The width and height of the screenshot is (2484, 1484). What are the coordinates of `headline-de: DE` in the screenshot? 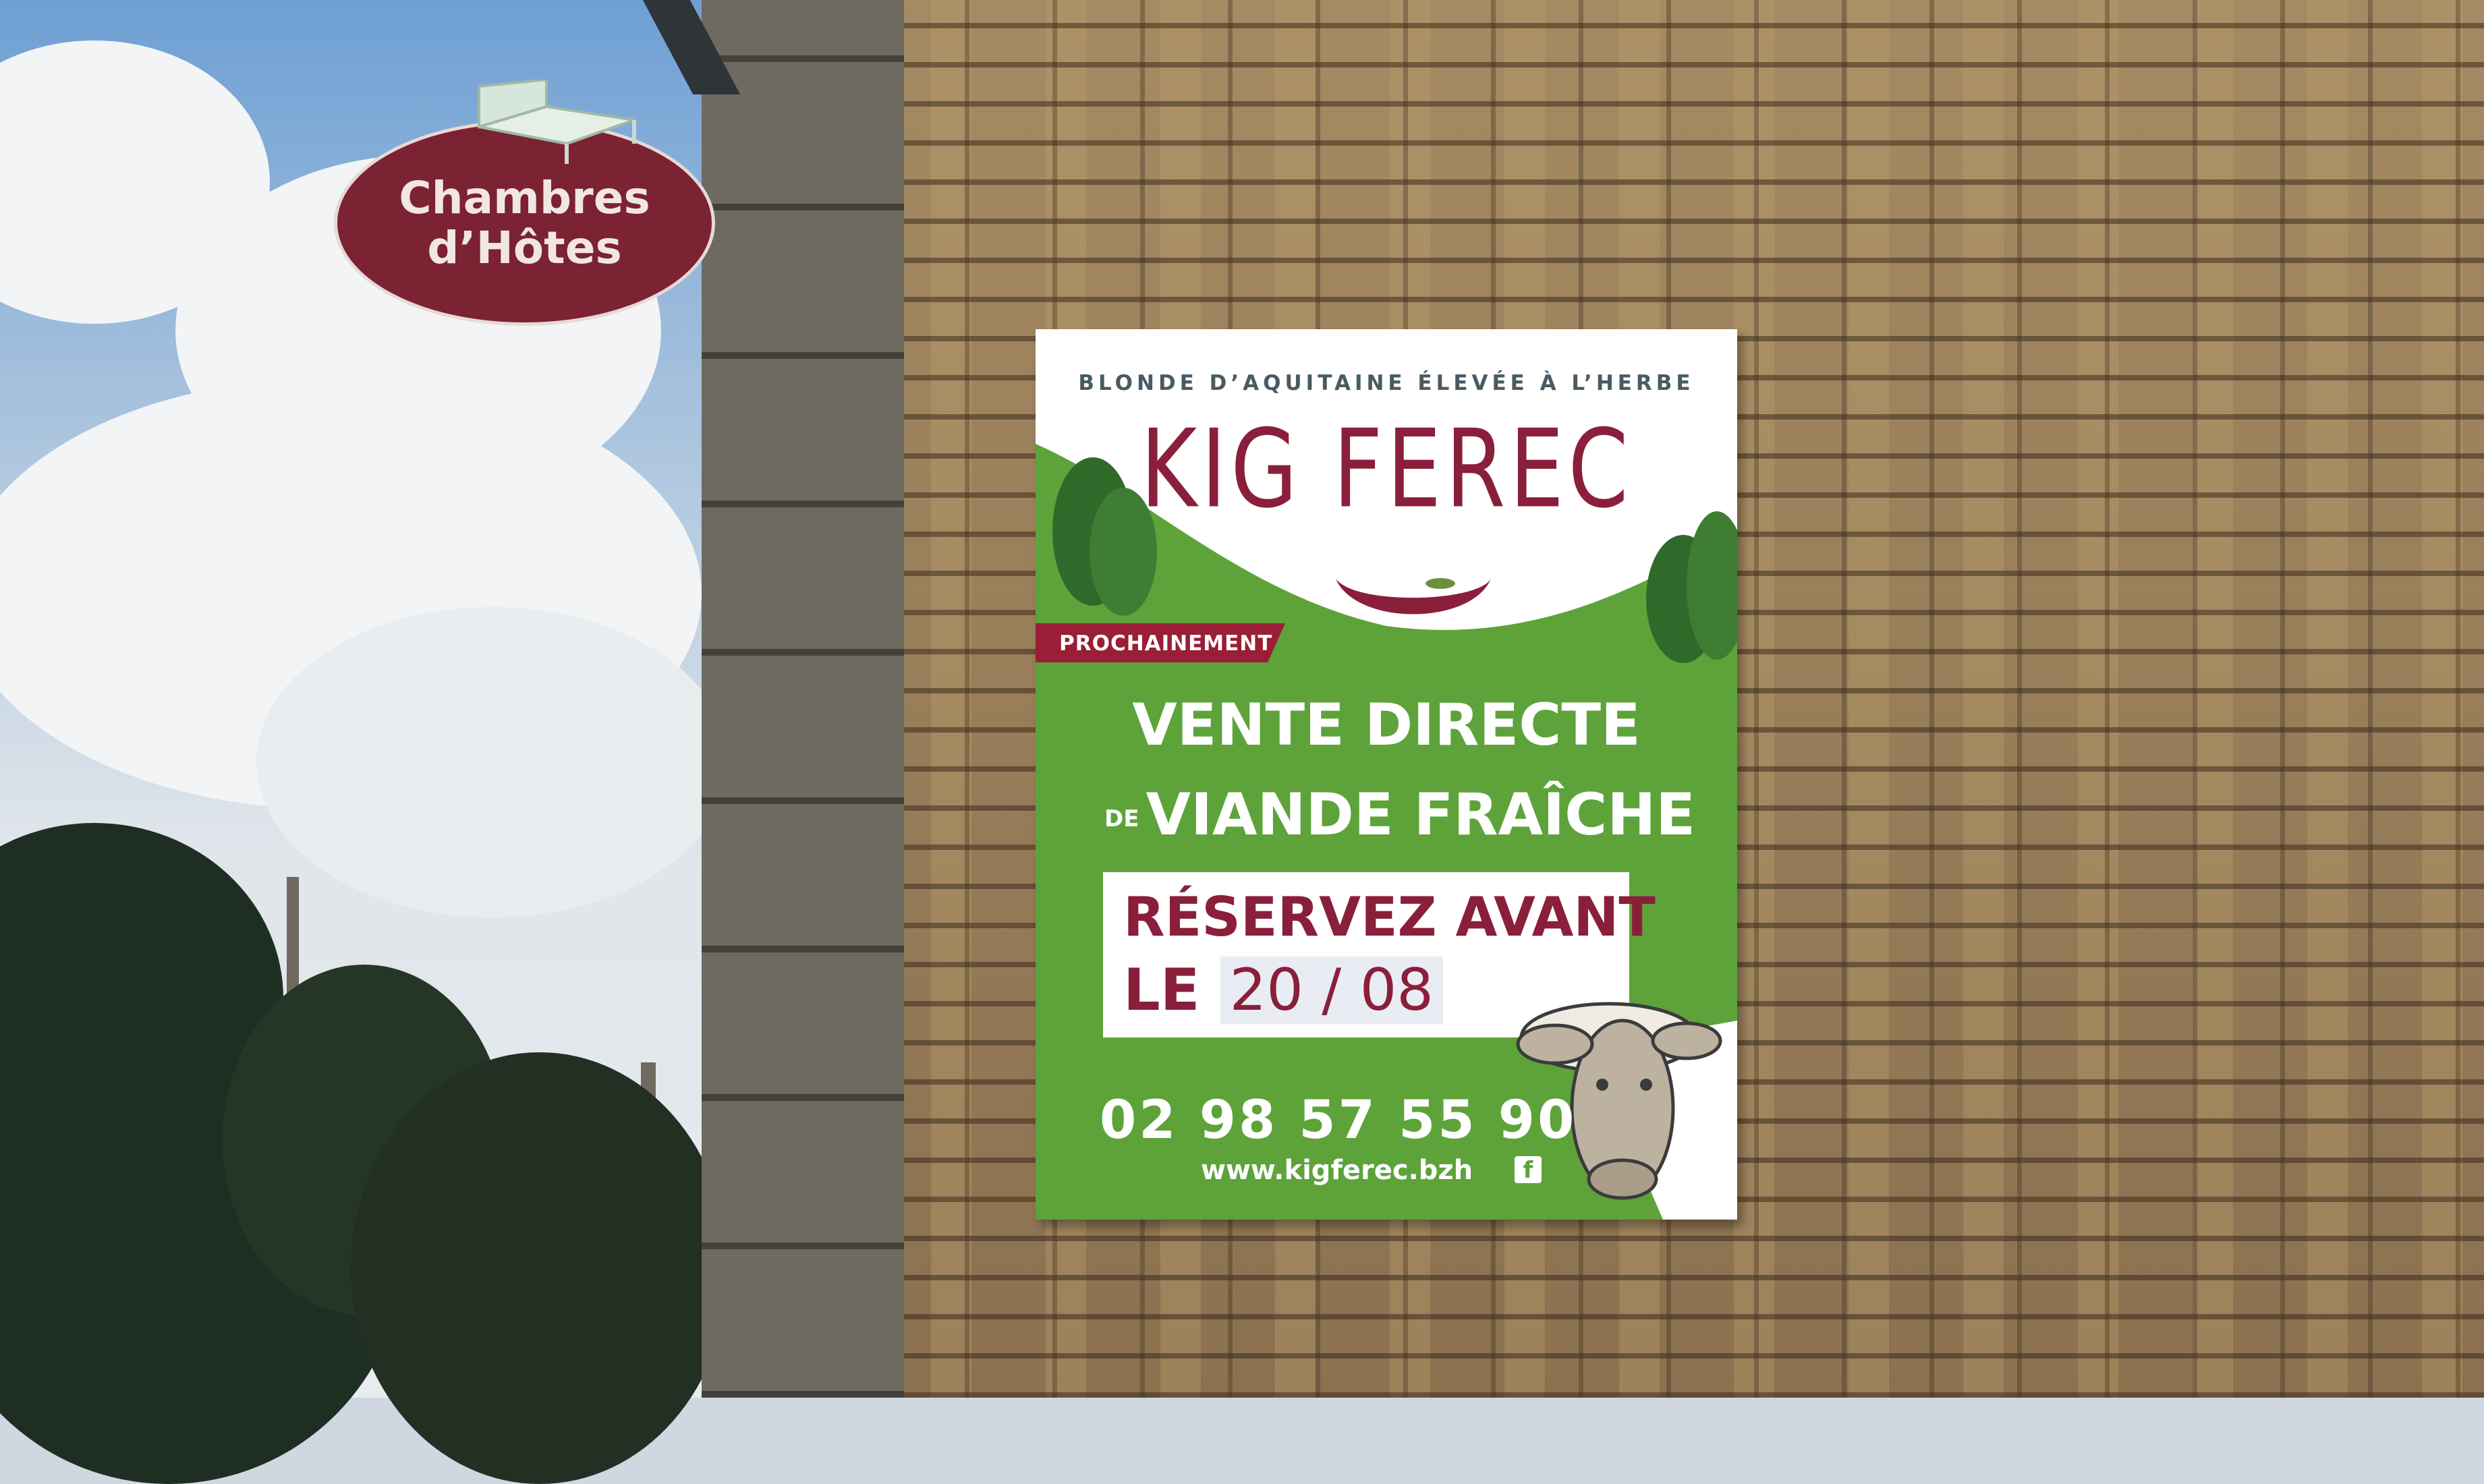 It's located at (1121, 818).